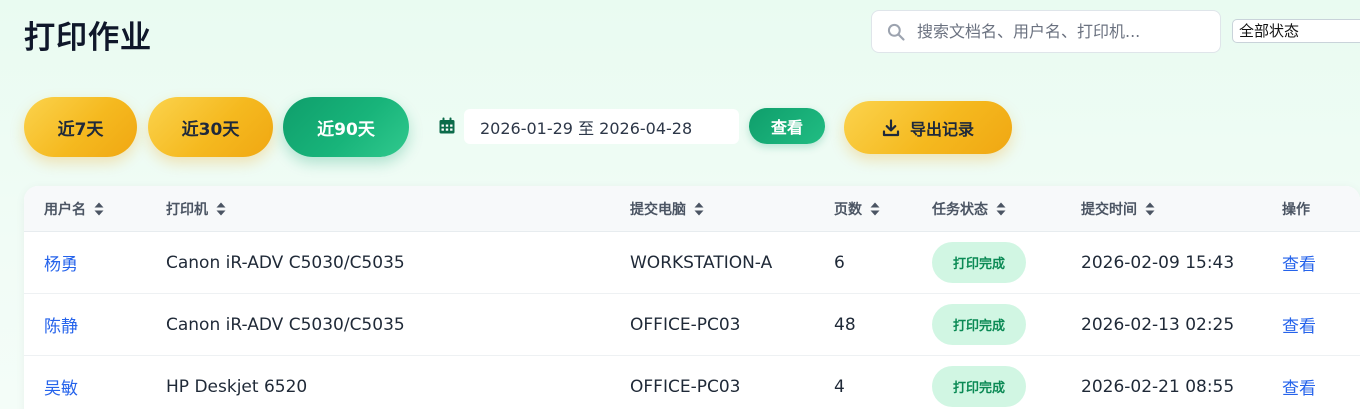  Describe the element at coordinates (1109, 210) in the screenshot. I see `column-header-label: 提交时间` at that location.